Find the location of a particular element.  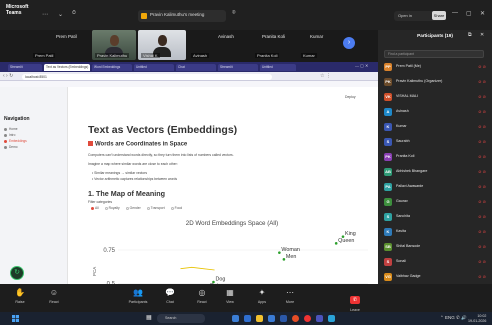

back-forward-icon: ‹ › ↻ is located at coordinates (8, 76).